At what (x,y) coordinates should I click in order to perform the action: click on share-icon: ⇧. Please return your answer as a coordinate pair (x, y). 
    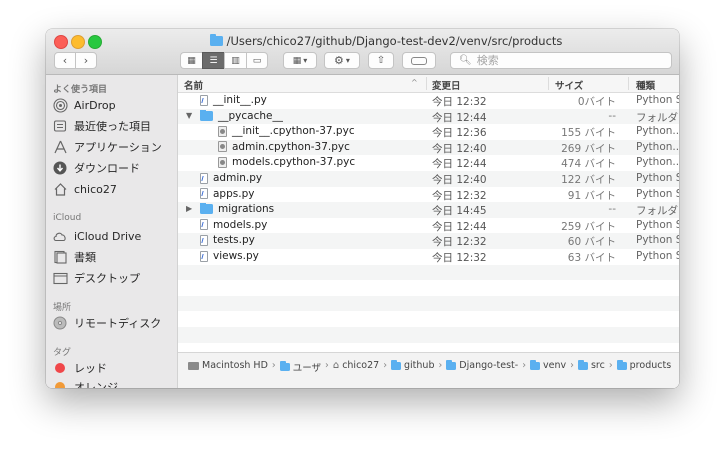
    Looking at the image, I should click on (381, 60).